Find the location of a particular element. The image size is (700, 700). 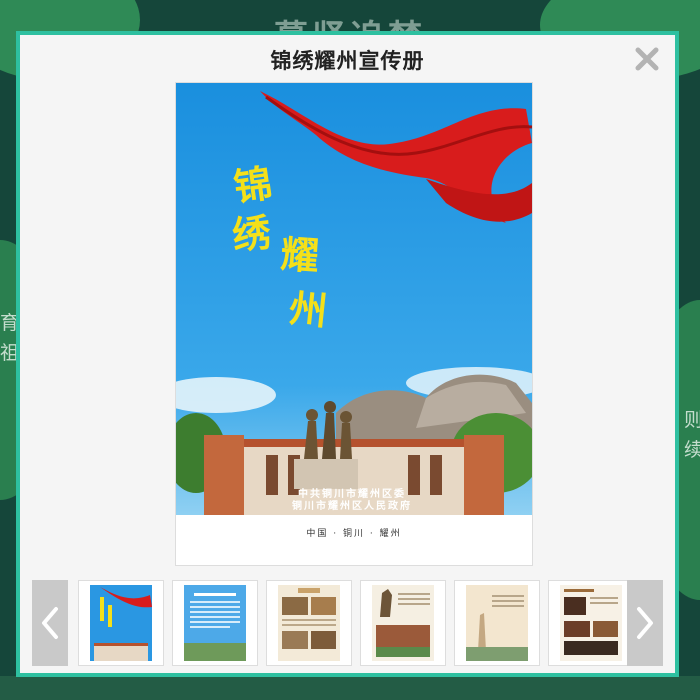

chevron-right-icon is located at coordinates (645, 623).